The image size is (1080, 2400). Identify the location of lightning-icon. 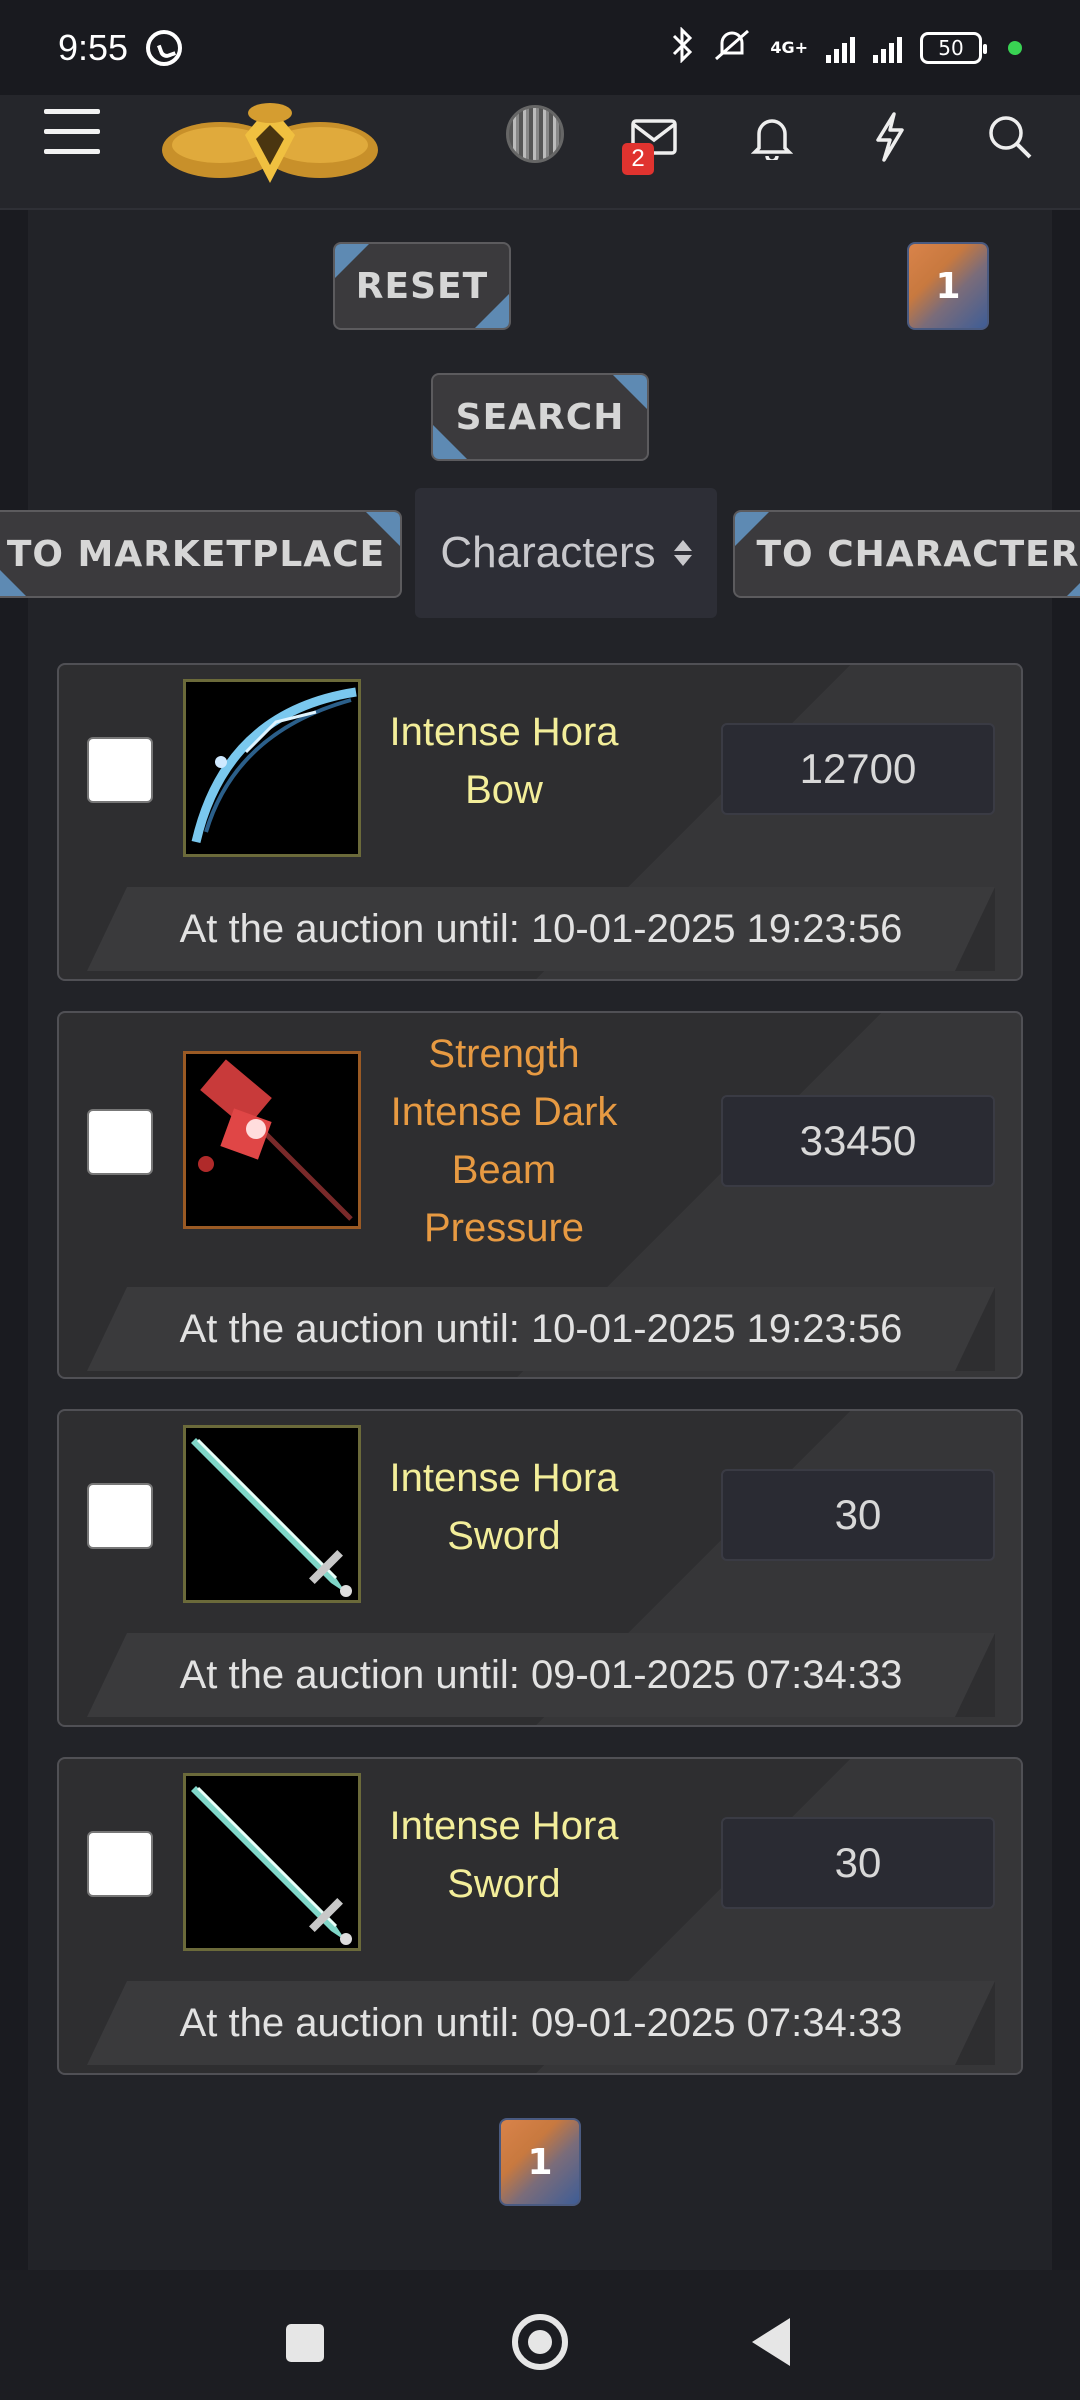
(890, 137).